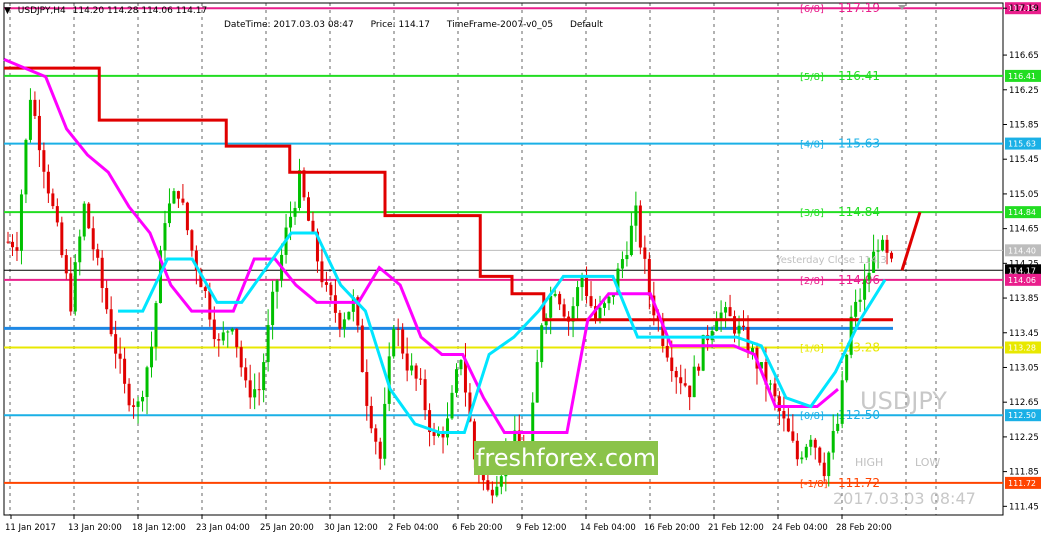  What do you see at coordinates (159, 528) in the screenshot?
I see `x-tick-label: 18 Jan 12:00` at bounding box center [159, 528].